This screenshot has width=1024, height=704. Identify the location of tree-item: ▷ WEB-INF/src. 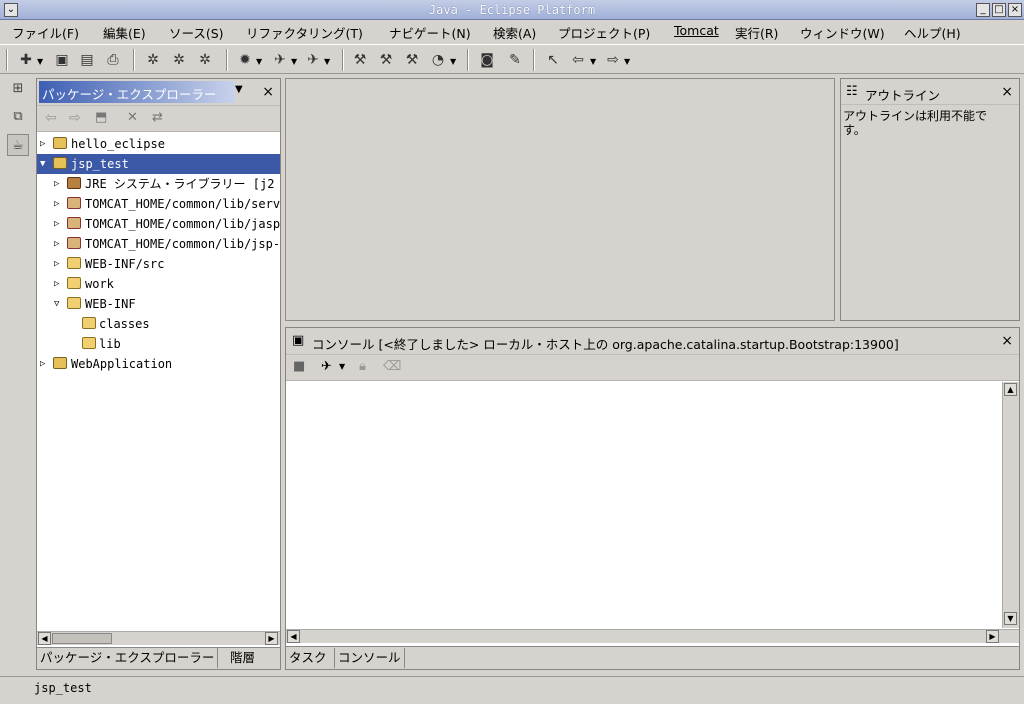
(158, 264).